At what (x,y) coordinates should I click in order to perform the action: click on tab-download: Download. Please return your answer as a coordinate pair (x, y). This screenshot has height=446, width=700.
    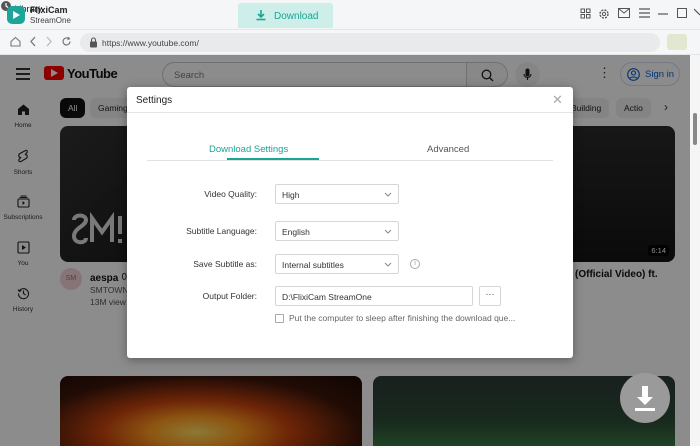
    Looking at the image, I should click on (285, 15).